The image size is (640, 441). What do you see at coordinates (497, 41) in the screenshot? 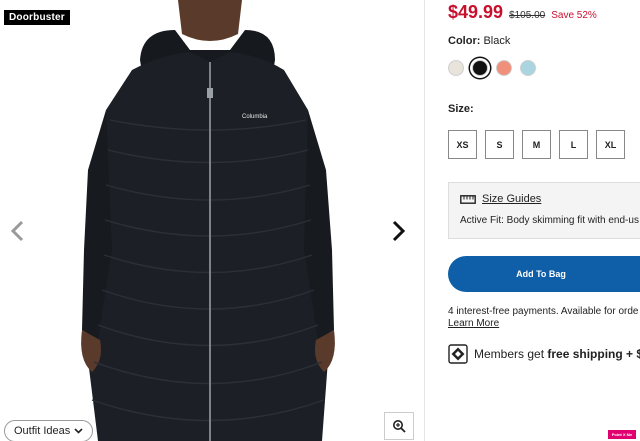
I see `selected-color: Black` at bounding box center [497, 41].